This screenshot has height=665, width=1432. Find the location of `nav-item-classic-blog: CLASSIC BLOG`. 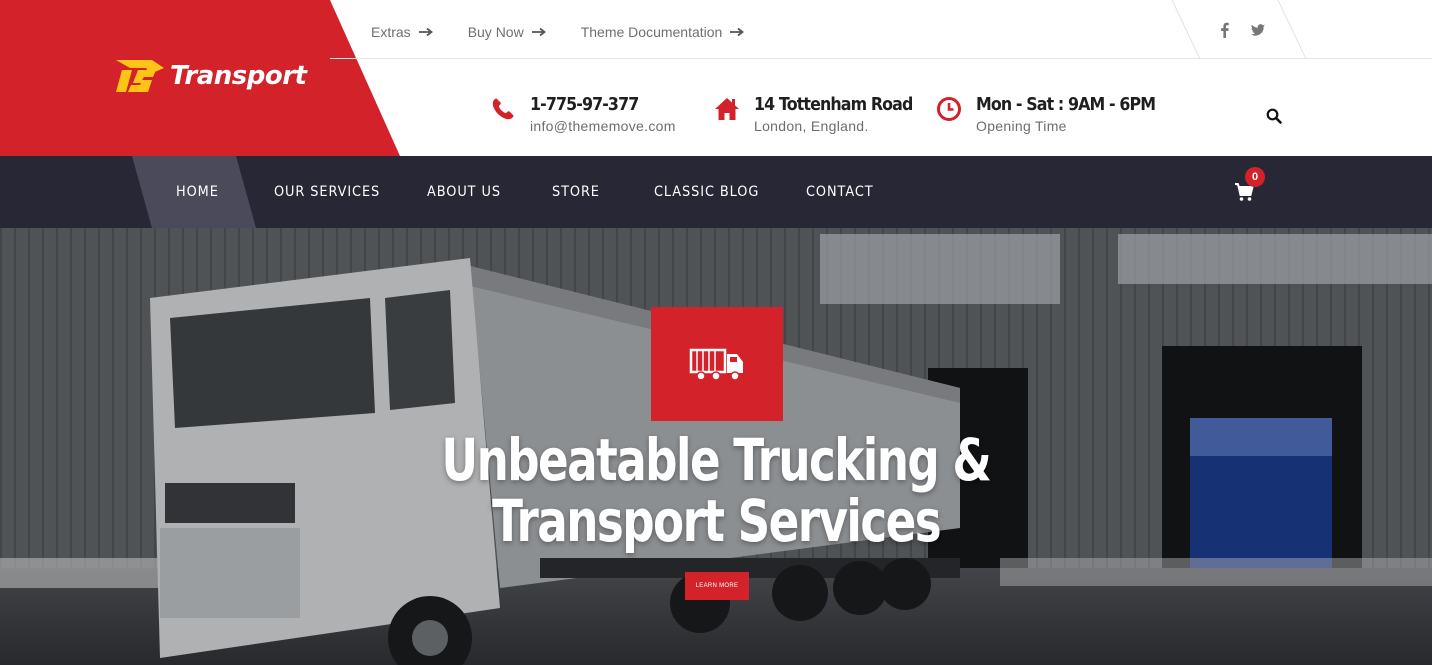

nav-item-classic-blog: CLASSIC BLOG is located at coordinates (706, 192).